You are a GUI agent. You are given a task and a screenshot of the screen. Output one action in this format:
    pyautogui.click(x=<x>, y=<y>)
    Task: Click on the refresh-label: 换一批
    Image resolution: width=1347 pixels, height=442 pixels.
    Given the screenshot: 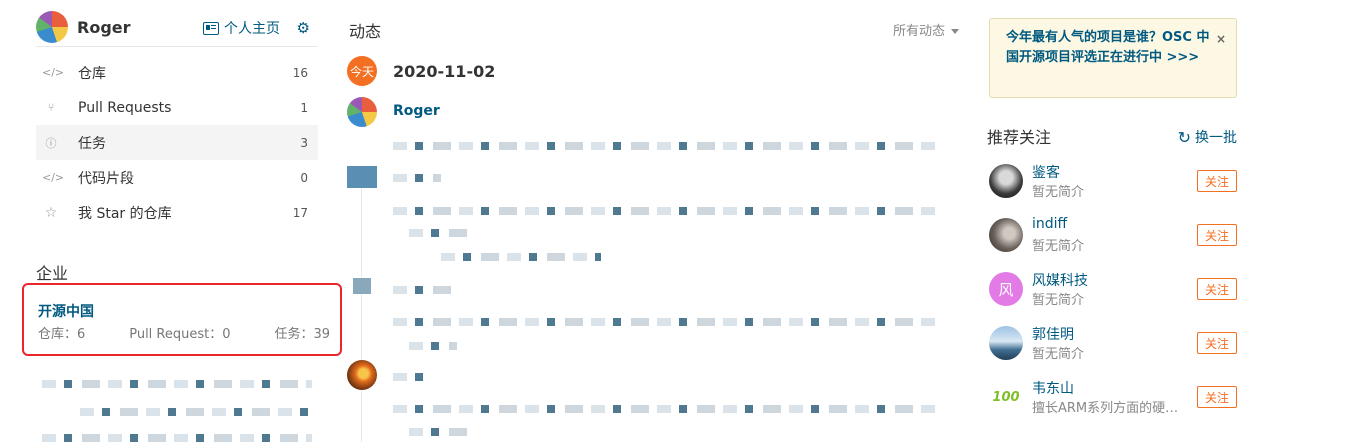 What is the action you would take?
    pyautogui.click(x=1216, y=138)
    